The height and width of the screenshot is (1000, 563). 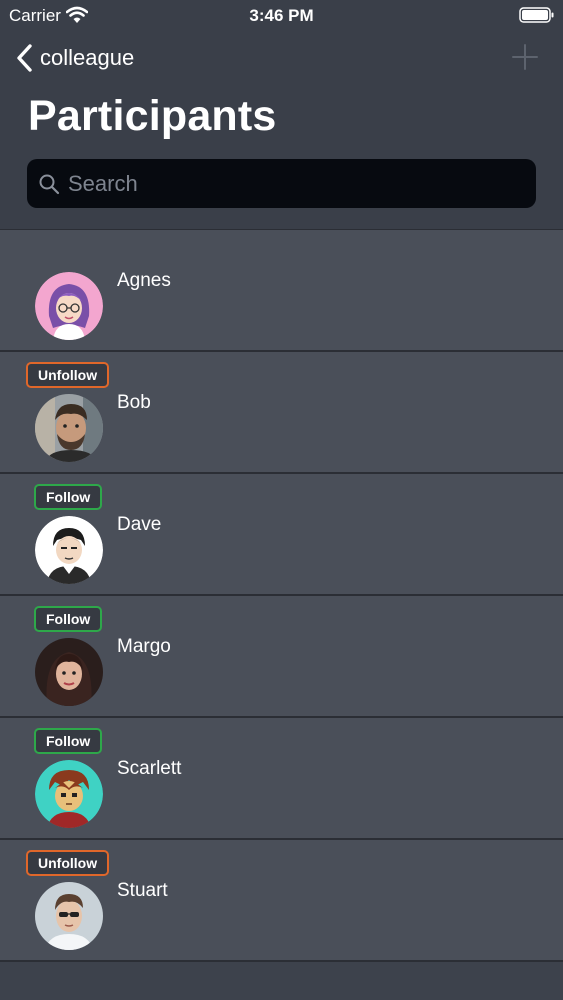 What do you see at coordinates (281, 779) in the screenshot?
I see `participant-row-scarlett: Follow Scarlett` at bounding box center [281, 779].